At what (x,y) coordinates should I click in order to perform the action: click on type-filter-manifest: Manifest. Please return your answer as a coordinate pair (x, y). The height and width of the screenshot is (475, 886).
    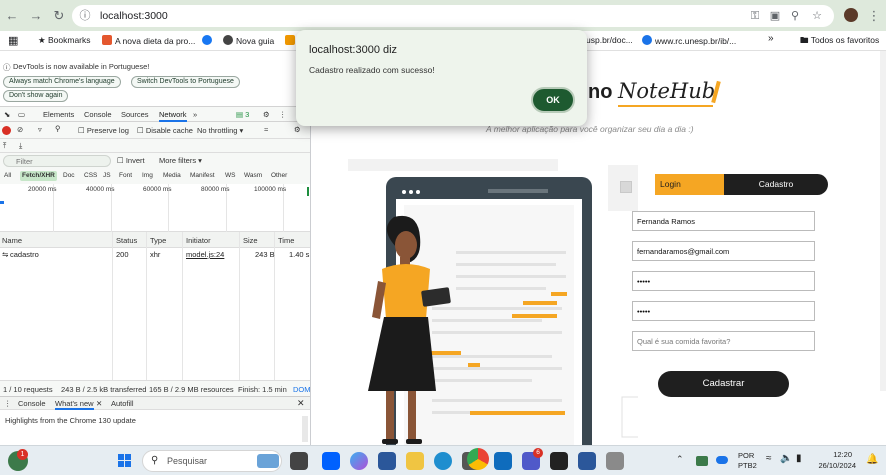
    Looking at the image, I should click on (202, 176).